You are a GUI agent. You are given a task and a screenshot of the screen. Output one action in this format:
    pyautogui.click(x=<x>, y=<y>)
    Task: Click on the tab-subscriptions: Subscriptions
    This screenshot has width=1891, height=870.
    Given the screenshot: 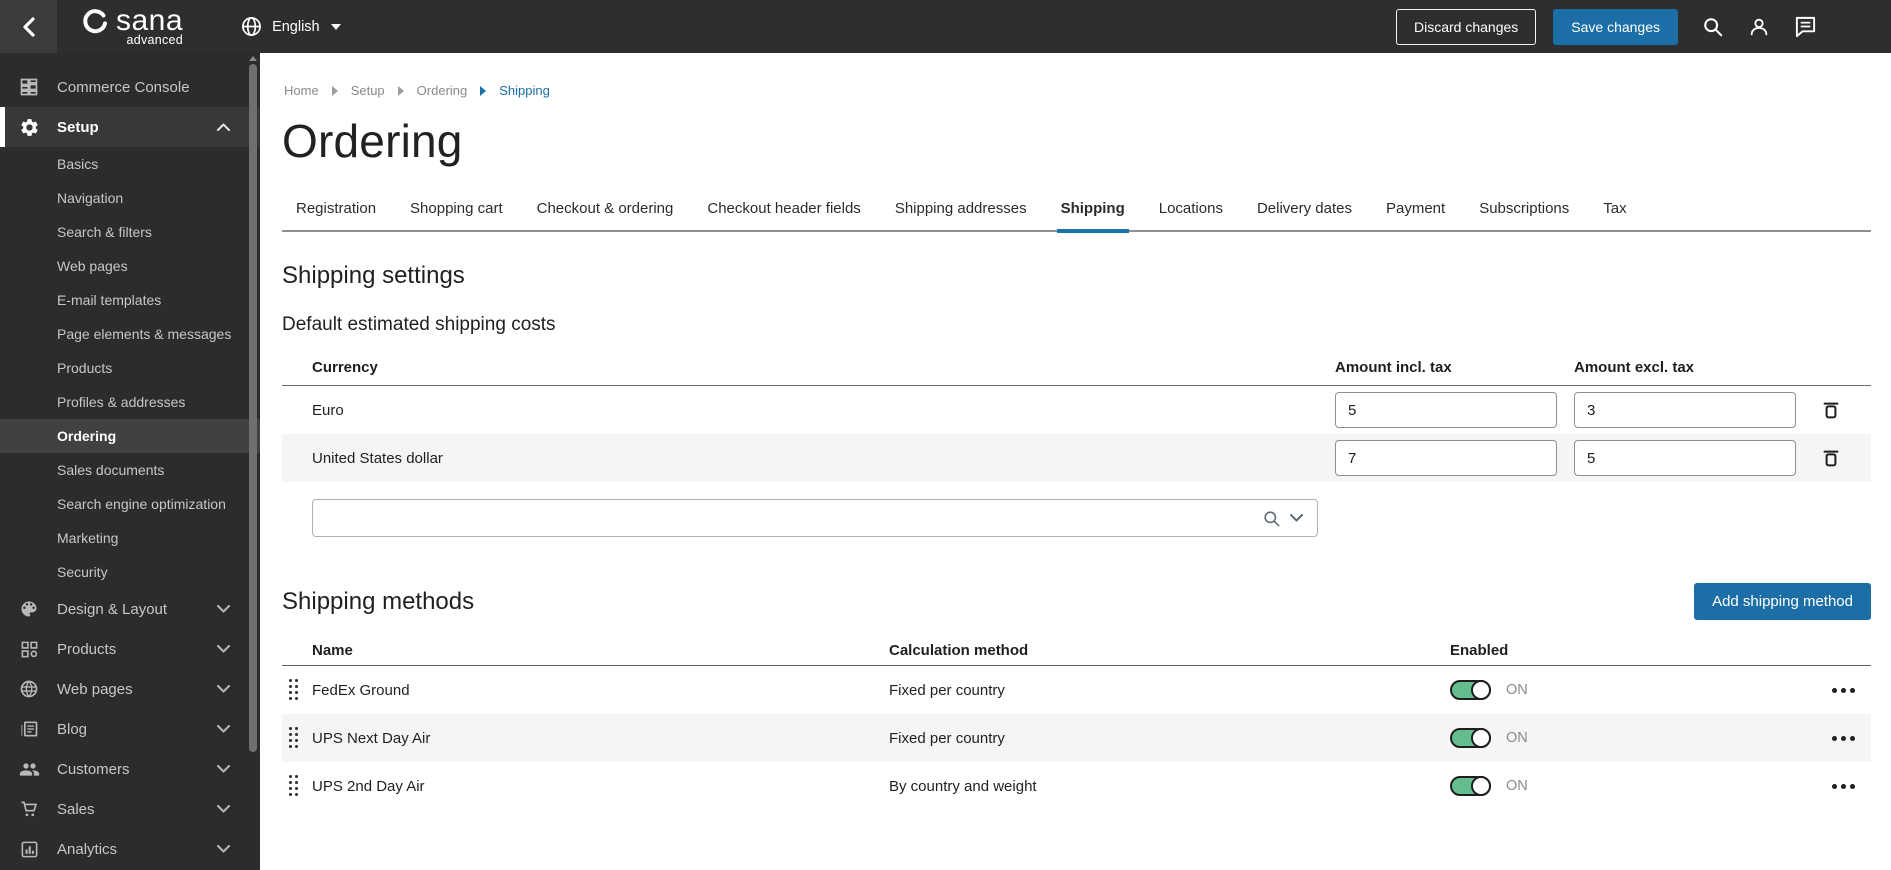 What is the action you would take?
    pyautogui.click(x=1524, y=215)
    